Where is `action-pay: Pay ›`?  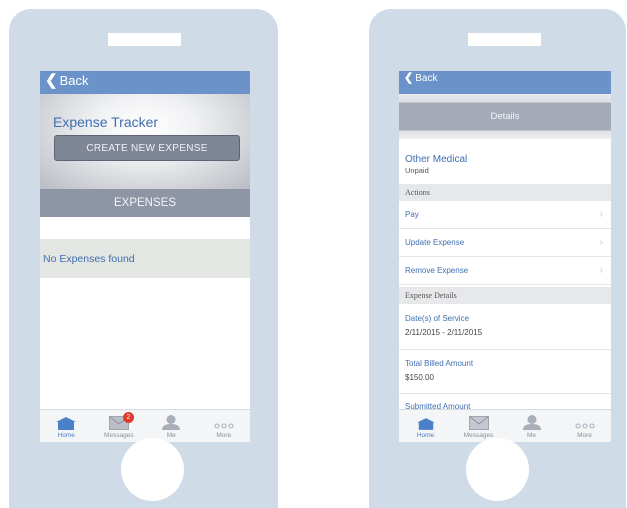
action-pay: Pay › is located at coordinates (505, 215).